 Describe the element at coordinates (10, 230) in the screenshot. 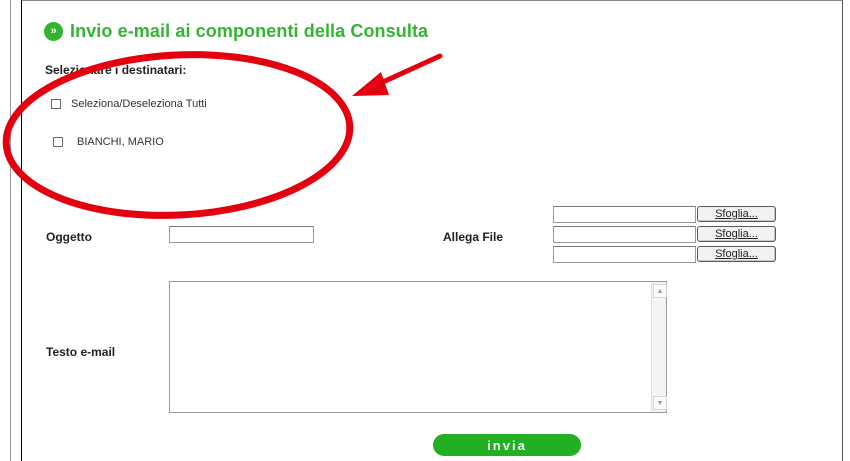

I see `page-left-border` at that location.